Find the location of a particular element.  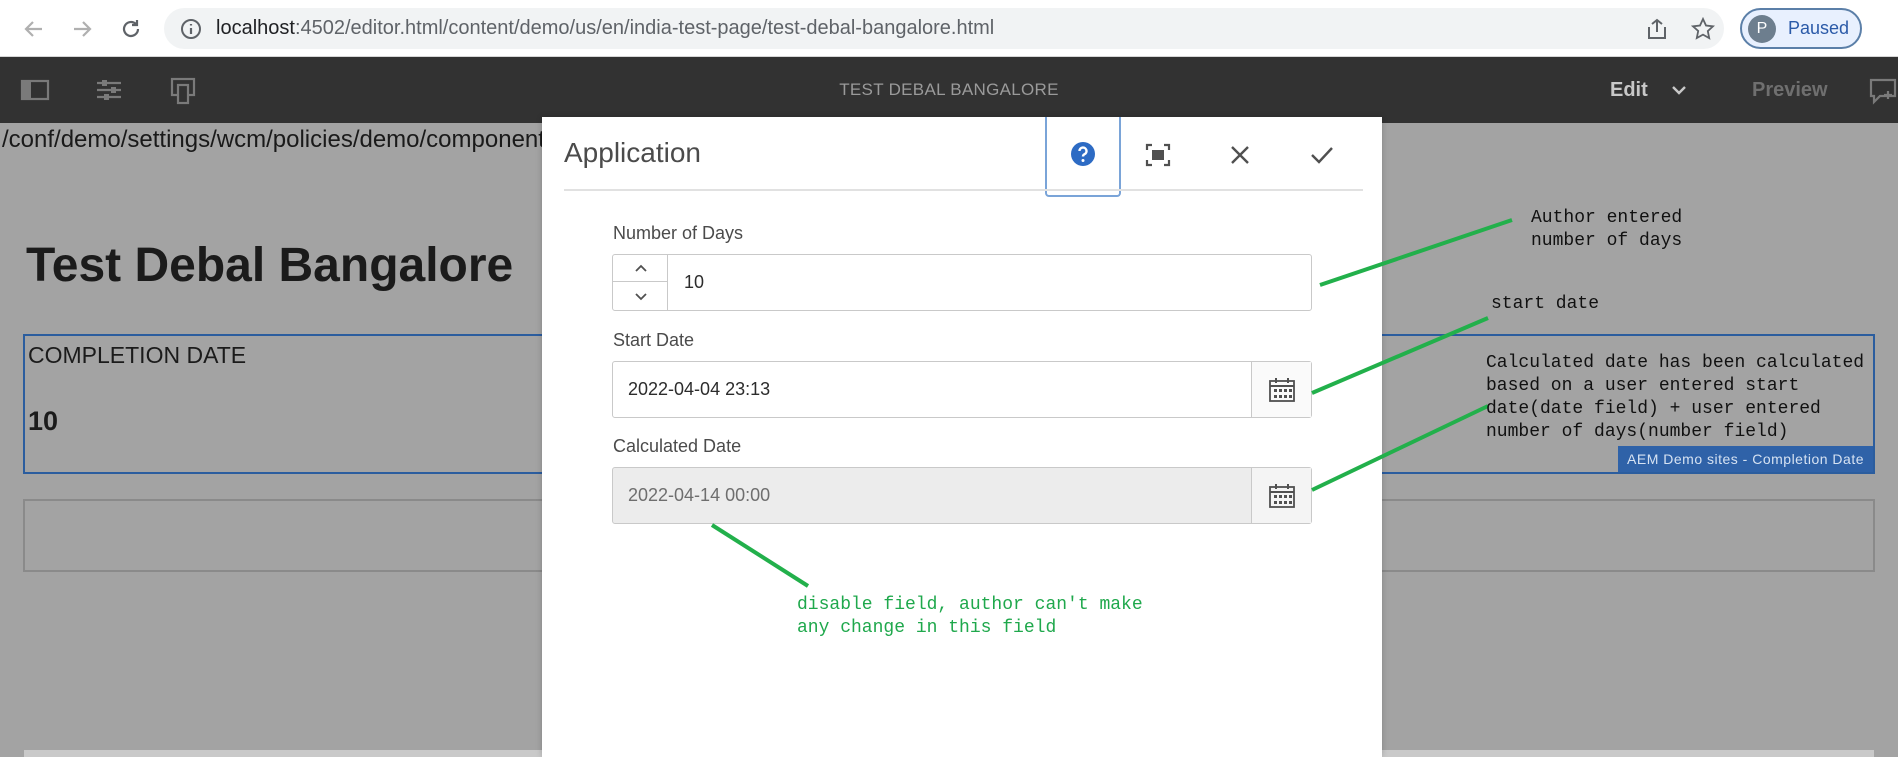

days-label: Number of Days is located at coordinates (678, 233).